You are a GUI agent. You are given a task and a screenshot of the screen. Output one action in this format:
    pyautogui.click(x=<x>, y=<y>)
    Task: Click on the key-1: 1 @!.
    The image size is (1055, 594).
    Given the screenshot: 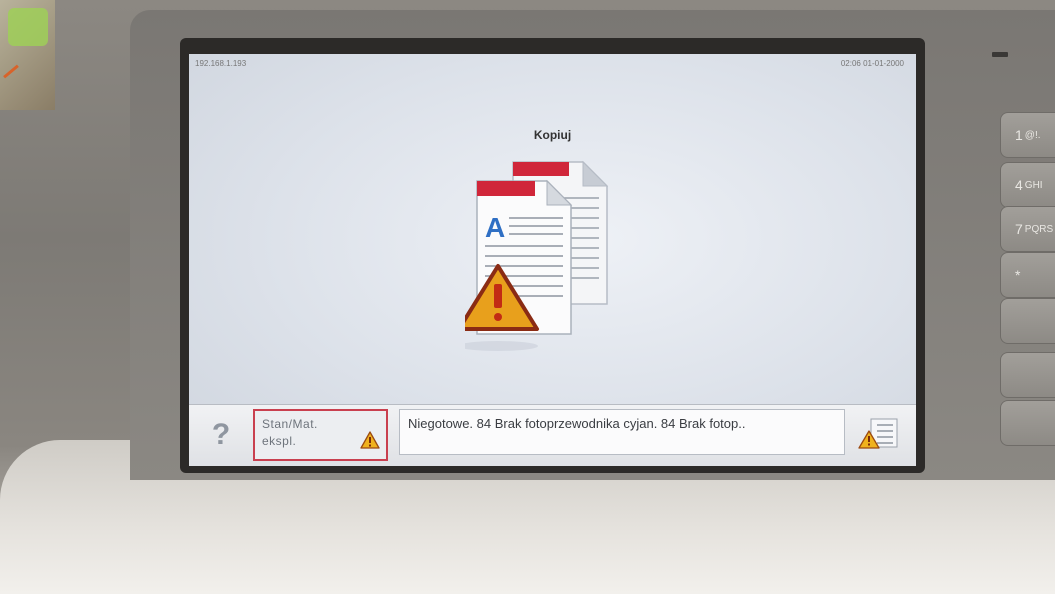 What is the action you would take?
    pyautogui.click(x=1027, y=135)
    